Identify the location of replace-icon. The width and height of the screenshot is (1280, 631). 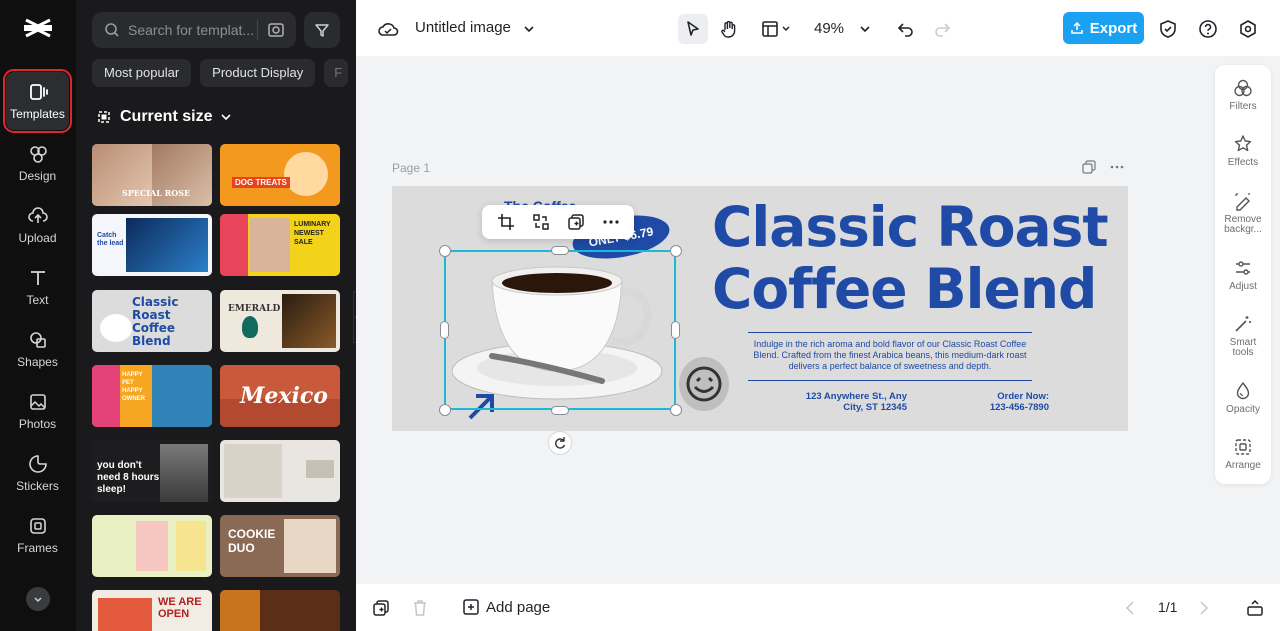
(541, 222).